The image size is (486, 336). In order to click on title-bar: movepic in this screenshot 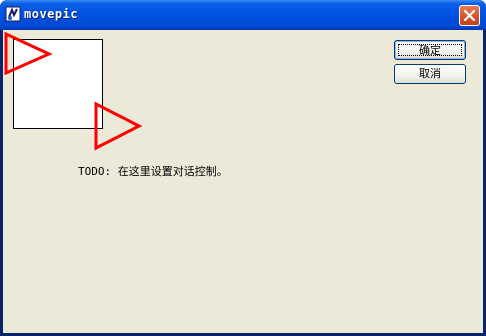, I will do `click(243, 15)`.